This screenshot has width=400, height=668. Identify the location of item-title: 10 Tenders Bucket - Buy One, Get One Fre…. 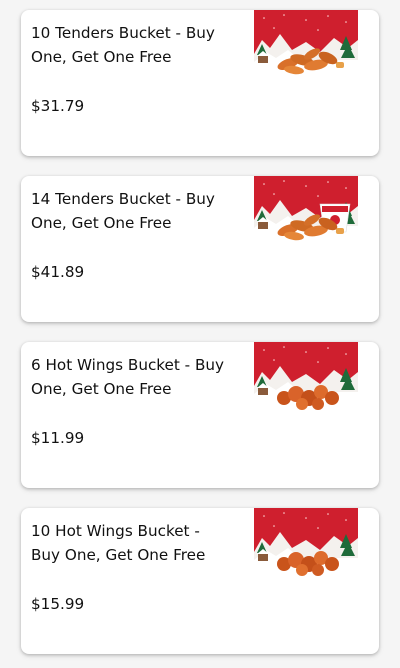
(123, 45).